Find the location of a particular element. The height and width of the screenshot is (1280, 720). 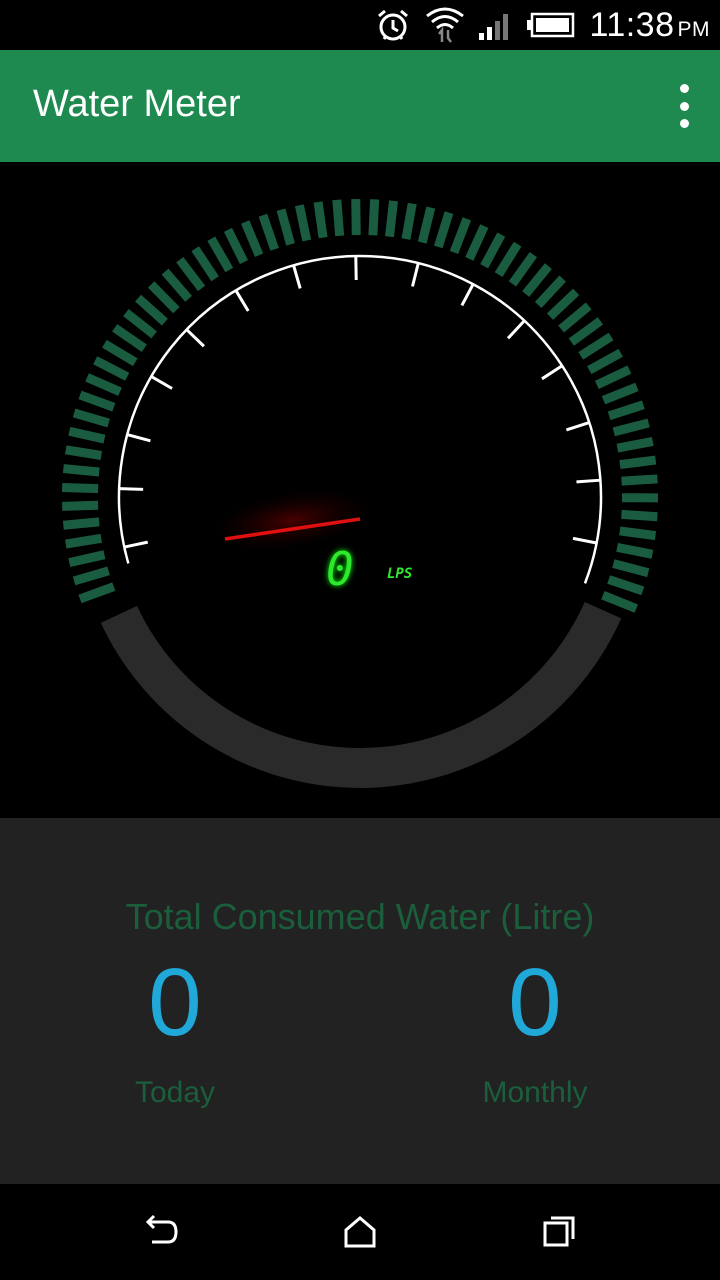

back-icon is located at coordinates (160, 1232).